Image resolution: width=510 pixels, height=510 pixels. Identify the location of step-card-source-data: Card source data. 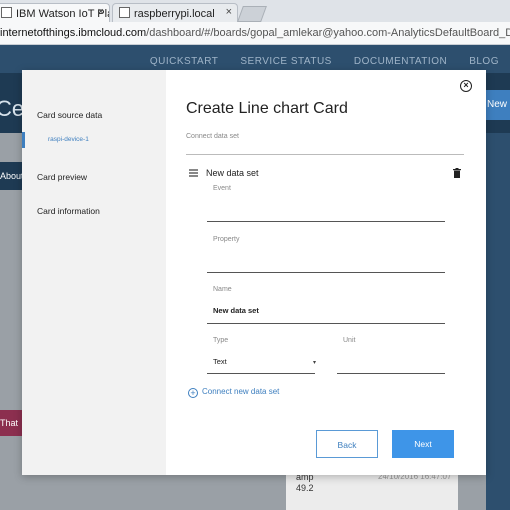
(69, 115).